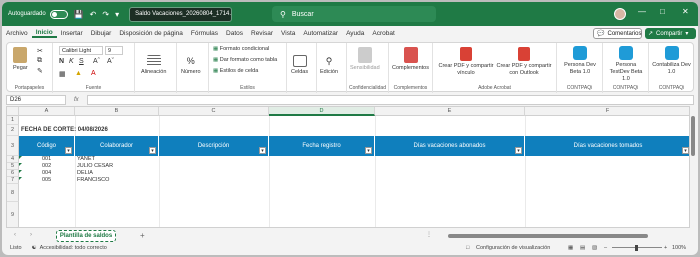  What do you see at coordinates (71, 61) in the screenshot?
I see `italic-button: K` at bounding box center [71, 61].